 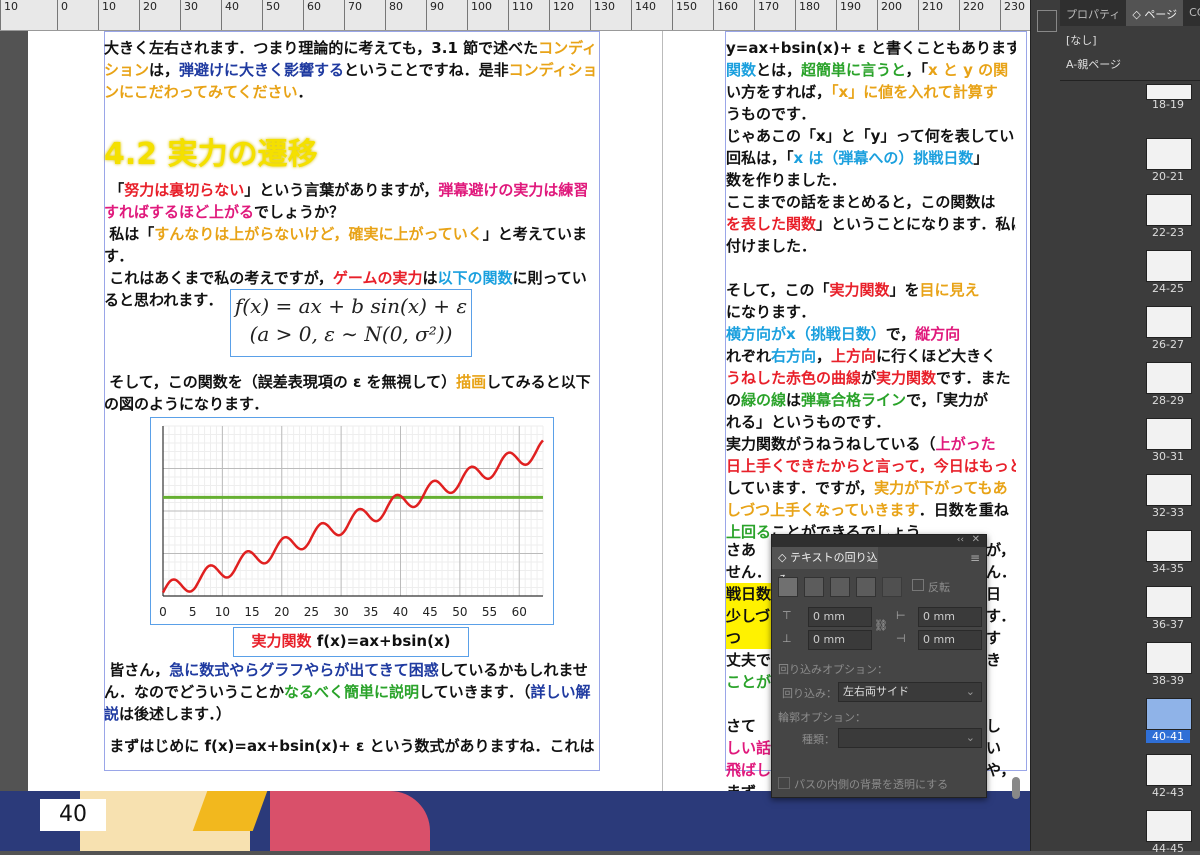 What do you see at coordinates (861, 356) in the screenshot?
I see `right-text-line: れぞれ右方向，上方向に行くほど大きく` at bounding box center [861, 356].